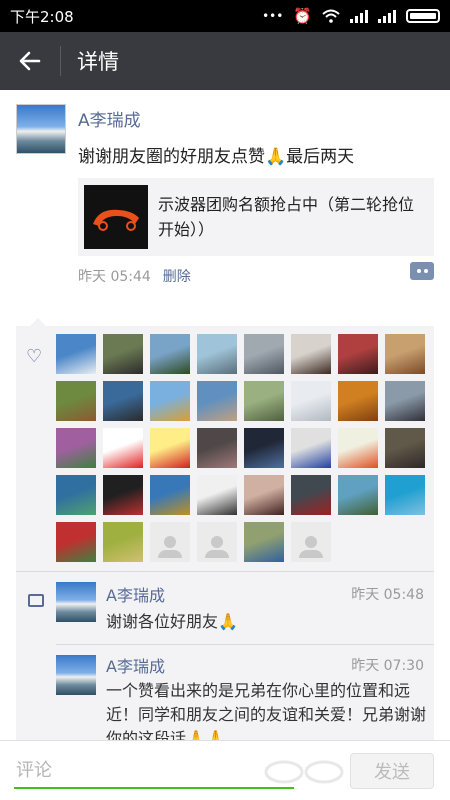 The image size is (450, 800). What do you see at coordinates (41, 129) in the screenshot?
I see `author-avatar` at bounding box center [41, 129].